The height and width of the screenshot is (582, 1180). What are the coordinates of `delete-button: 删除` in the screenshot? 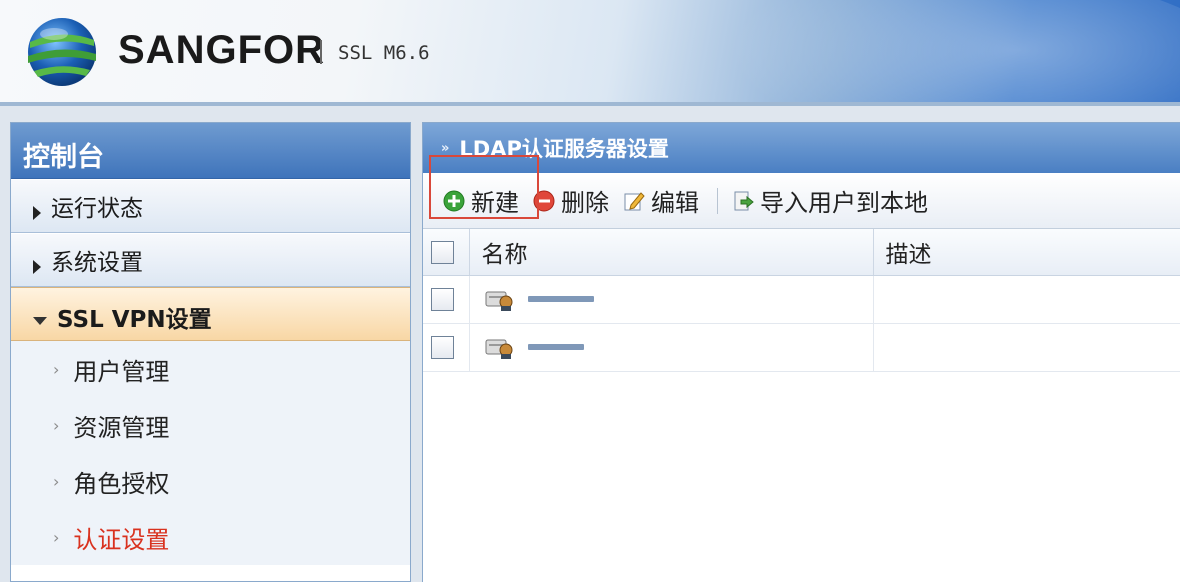 It's located at (571, 200).